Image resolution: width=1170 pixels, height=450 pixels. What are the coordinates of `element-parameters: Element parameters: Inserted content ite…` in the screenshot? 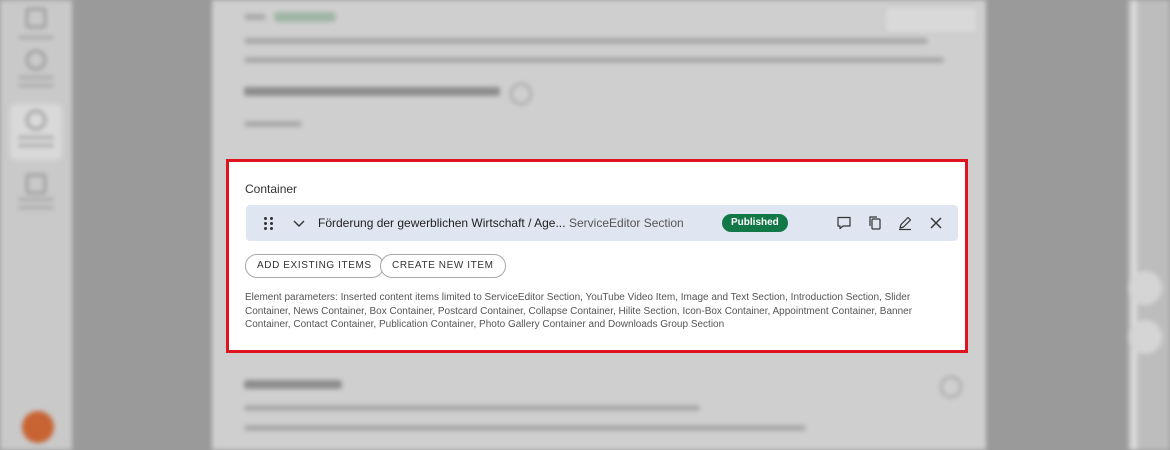 It's located at (579, 311).